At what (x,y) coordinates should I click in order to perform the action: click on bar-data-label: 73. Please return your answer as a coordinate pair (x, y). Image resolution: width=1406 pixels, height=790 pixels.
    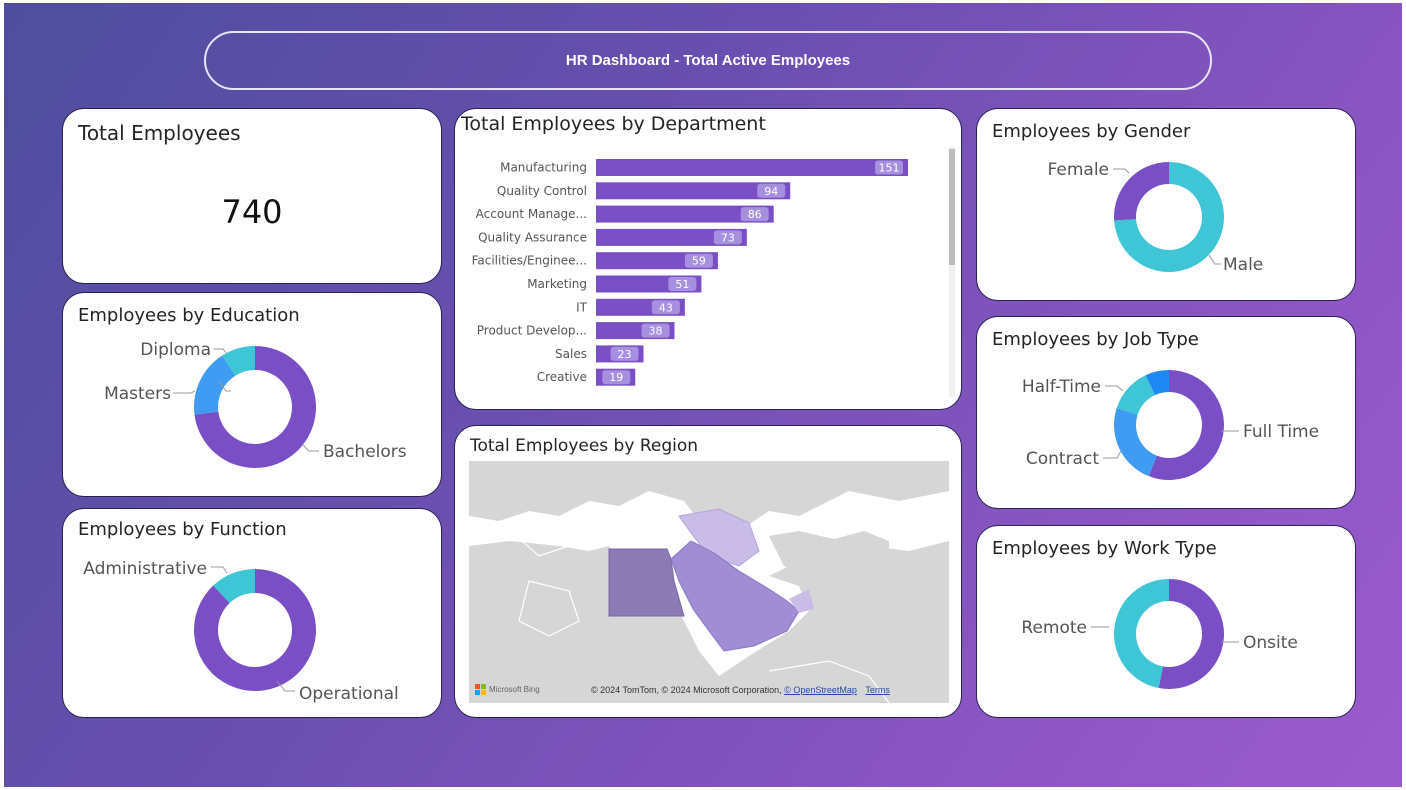
    Looking at the image, I should click on (728, 237).